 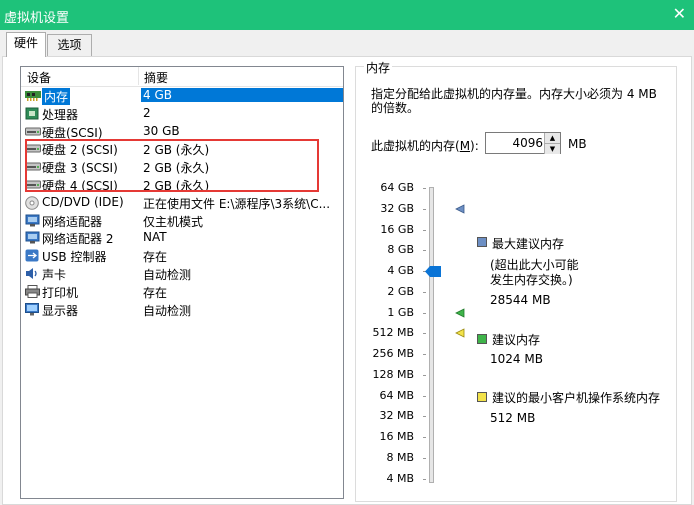 I want to click on tab-options: 选项, so click(x=69, y=45).